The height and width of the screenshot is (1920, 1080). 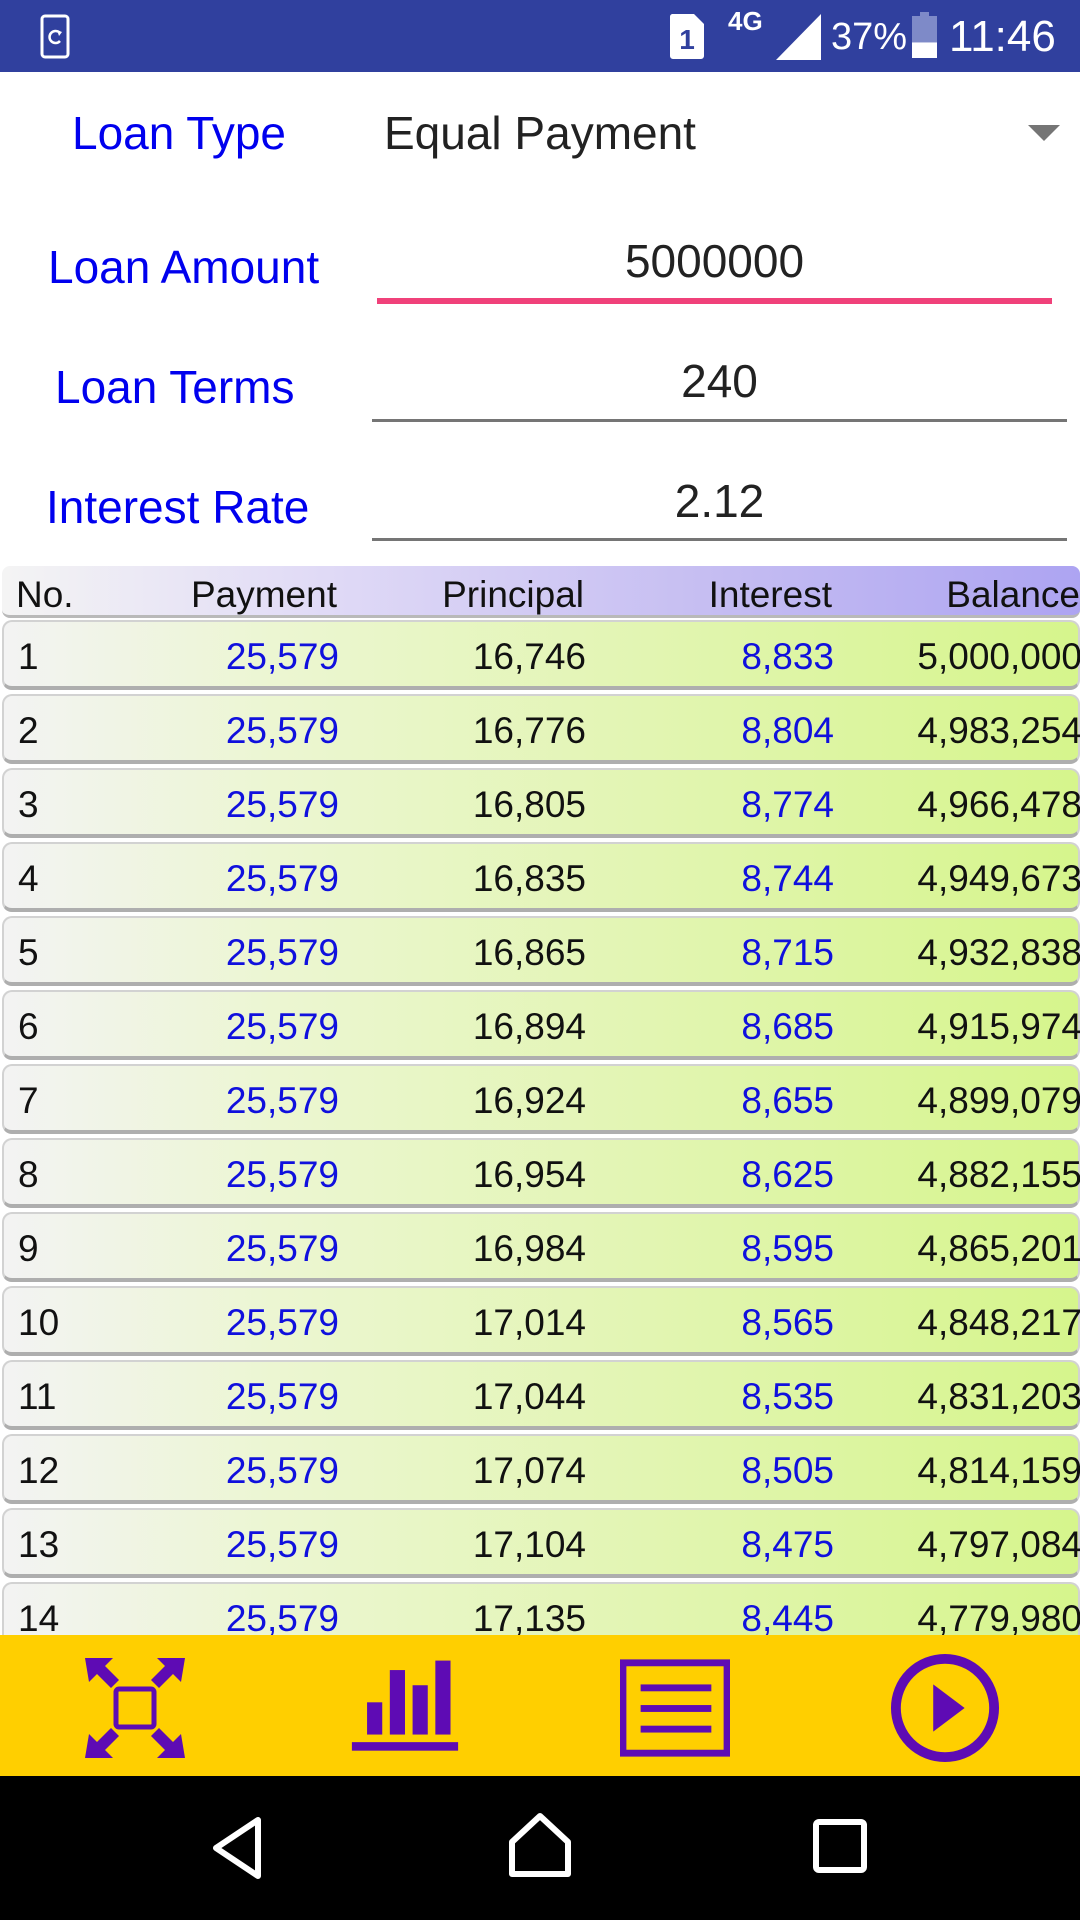 I want to click on table-row: 8 25,579 16,954 8,625 4,882,155, so click(x=541, y=1173).